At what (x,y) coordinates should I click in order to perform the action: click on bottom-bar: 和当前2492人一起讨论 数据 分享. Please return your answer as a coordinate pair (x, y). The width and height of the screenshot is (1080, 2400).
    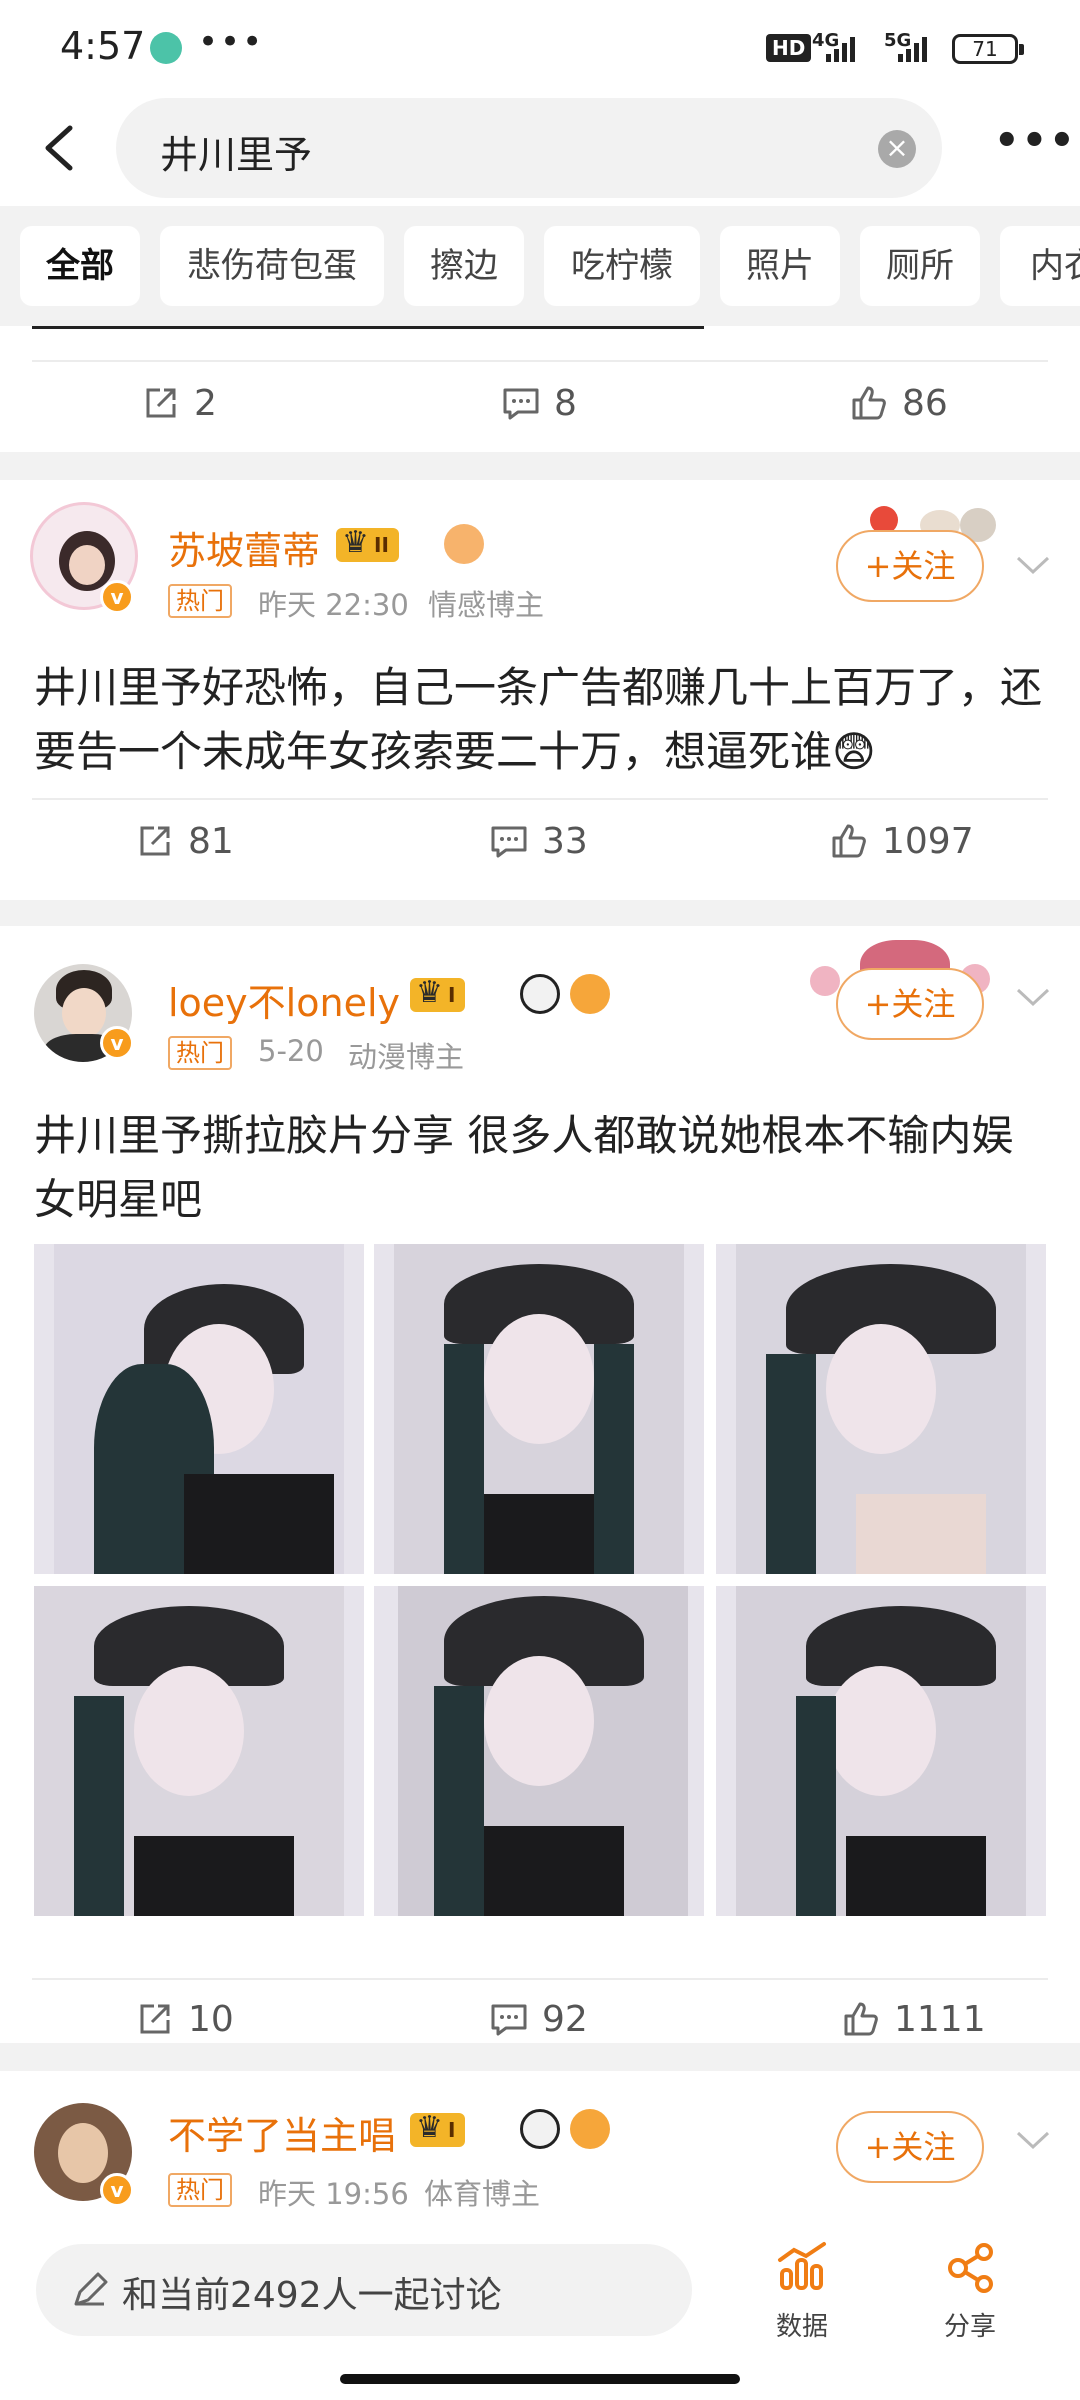
    Looking at the image, I should click on (540, 2310).